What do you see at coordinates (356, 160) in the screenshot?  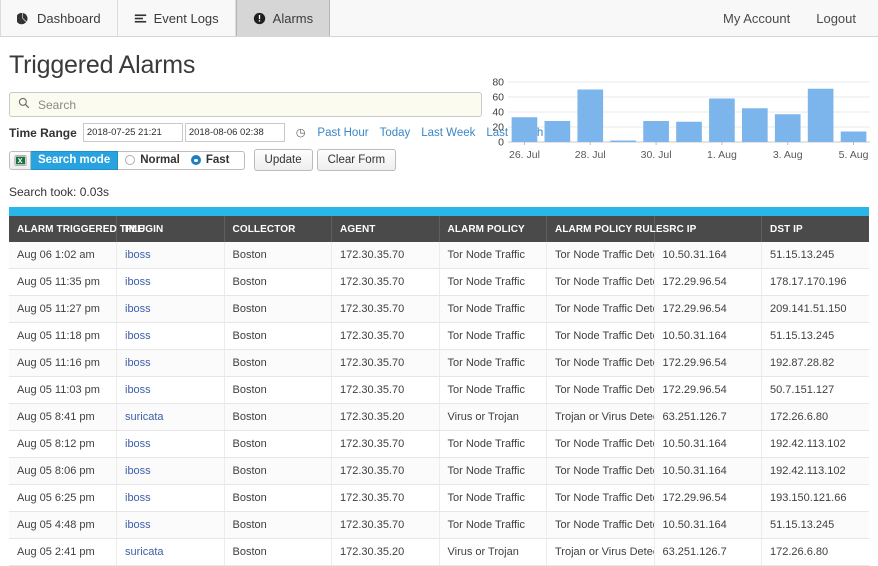 I see `clear-form-button: Clear Form` at bounding box center [356, 160].